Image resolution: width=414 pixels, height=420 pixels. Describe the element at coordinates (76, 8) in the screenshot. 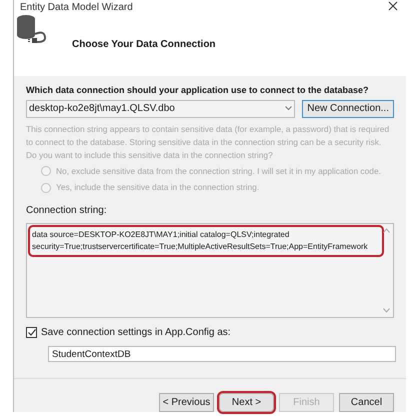

I see `window-title: Entity Data Model Wizard` at that location.